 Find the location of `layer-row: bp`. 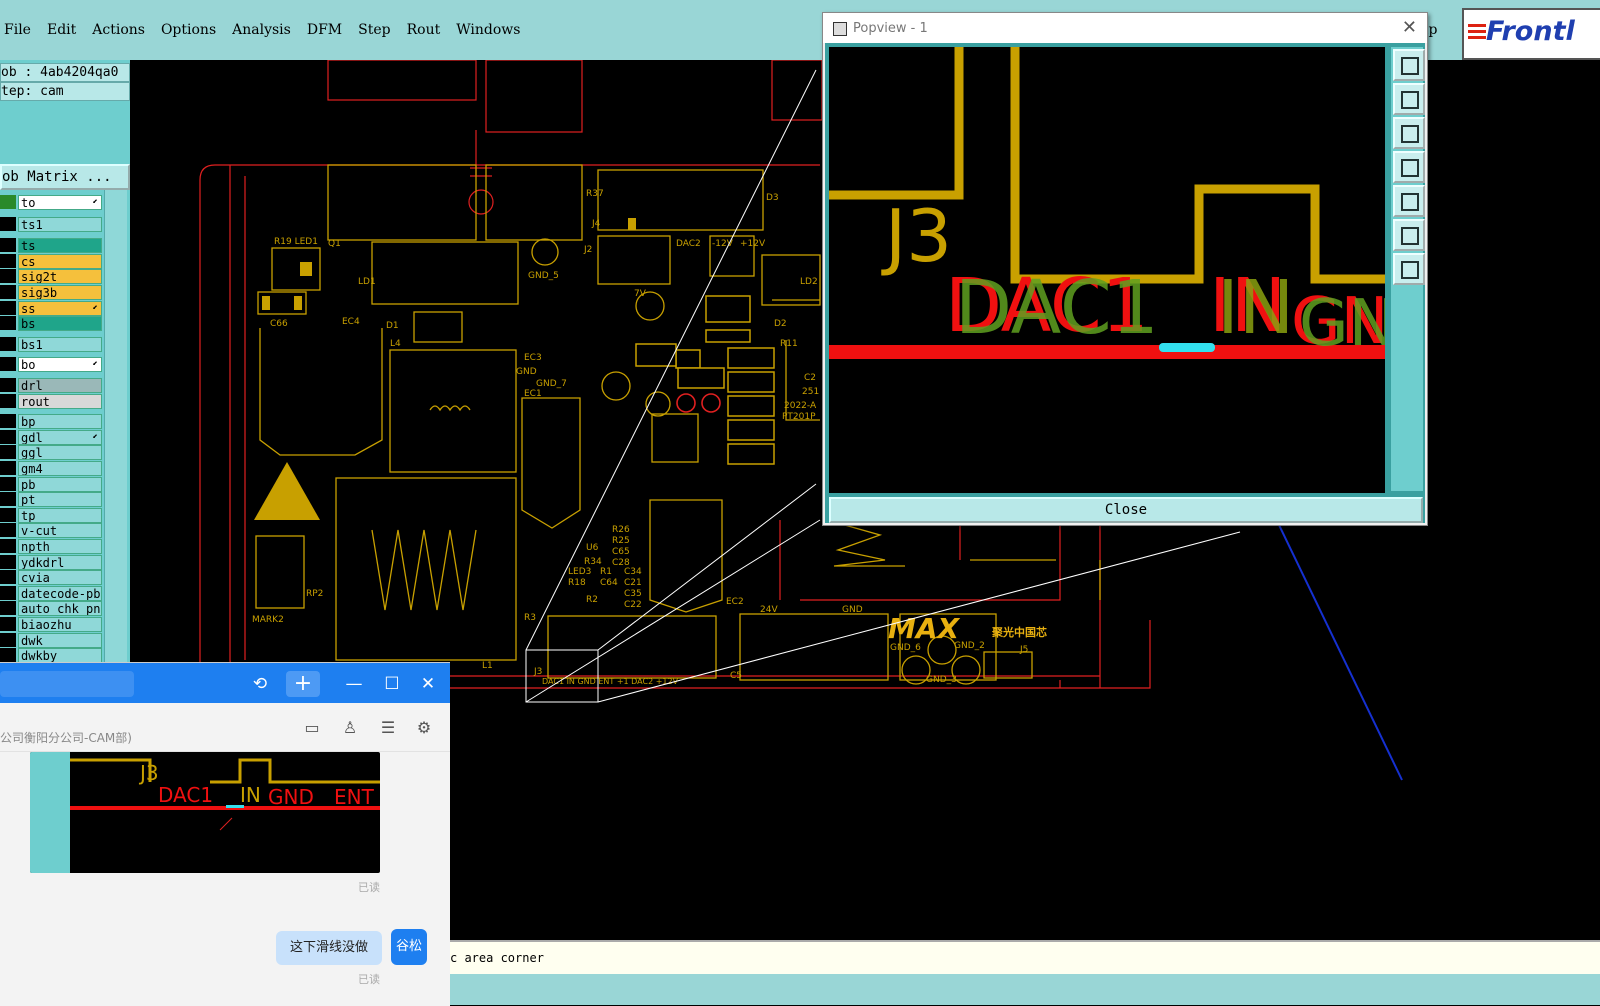

layer-row: bp is located at coordinates (51, 421).